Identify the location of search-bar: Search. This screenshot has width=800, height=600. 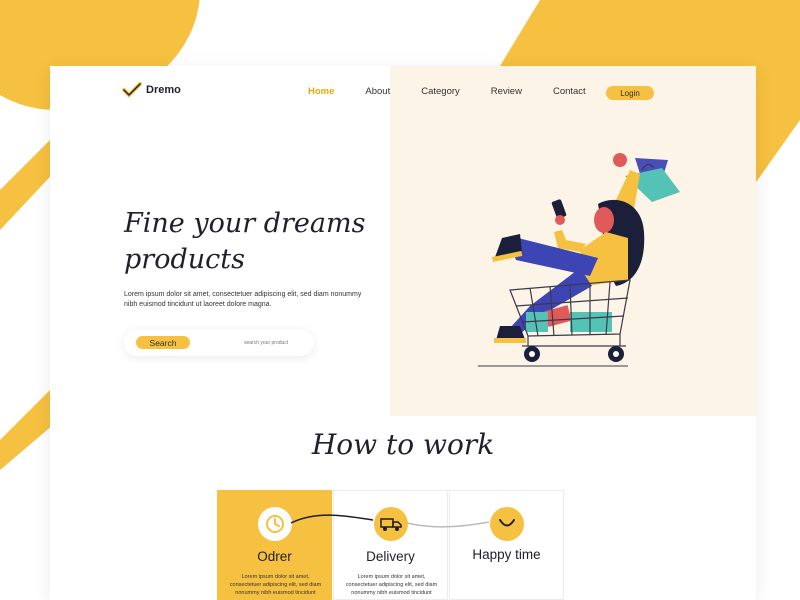
(219, 343).